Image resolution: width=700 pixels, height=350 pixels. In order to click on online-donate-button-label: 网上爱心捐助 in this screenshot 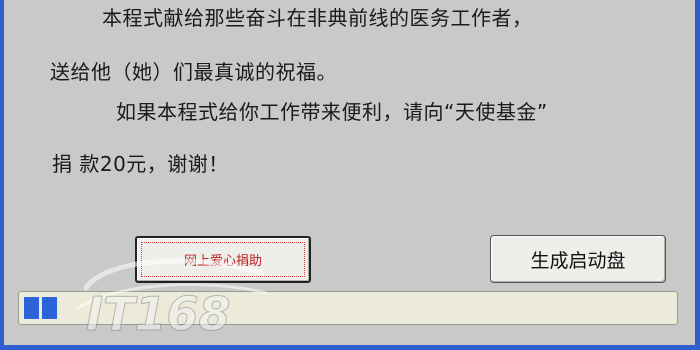, I will do `click(222, 261)`.